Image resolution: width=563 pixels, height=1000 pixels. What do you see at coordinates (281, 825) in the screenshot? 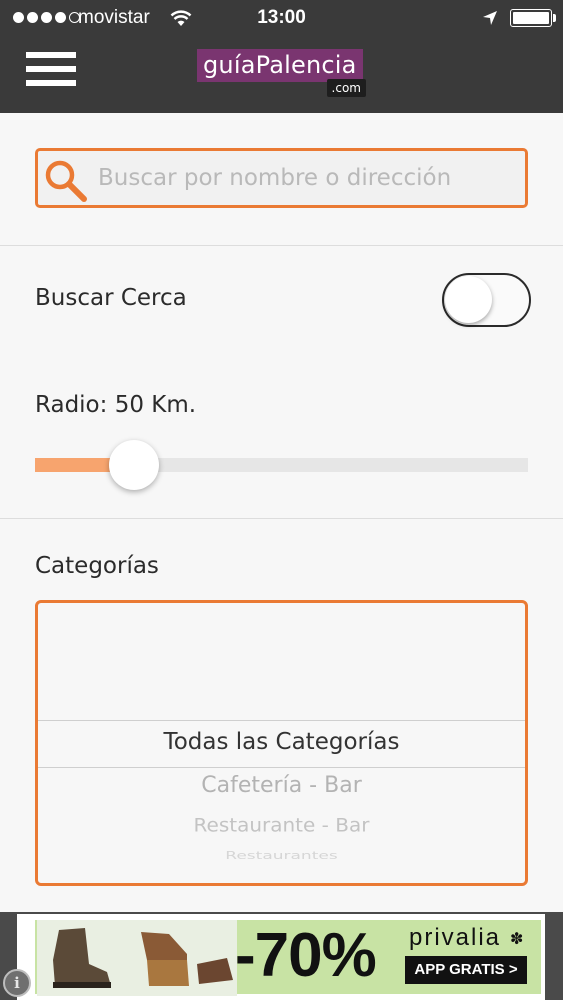
I see `picker-option: Restaurante - Bar` at bounding box center [281, 825].